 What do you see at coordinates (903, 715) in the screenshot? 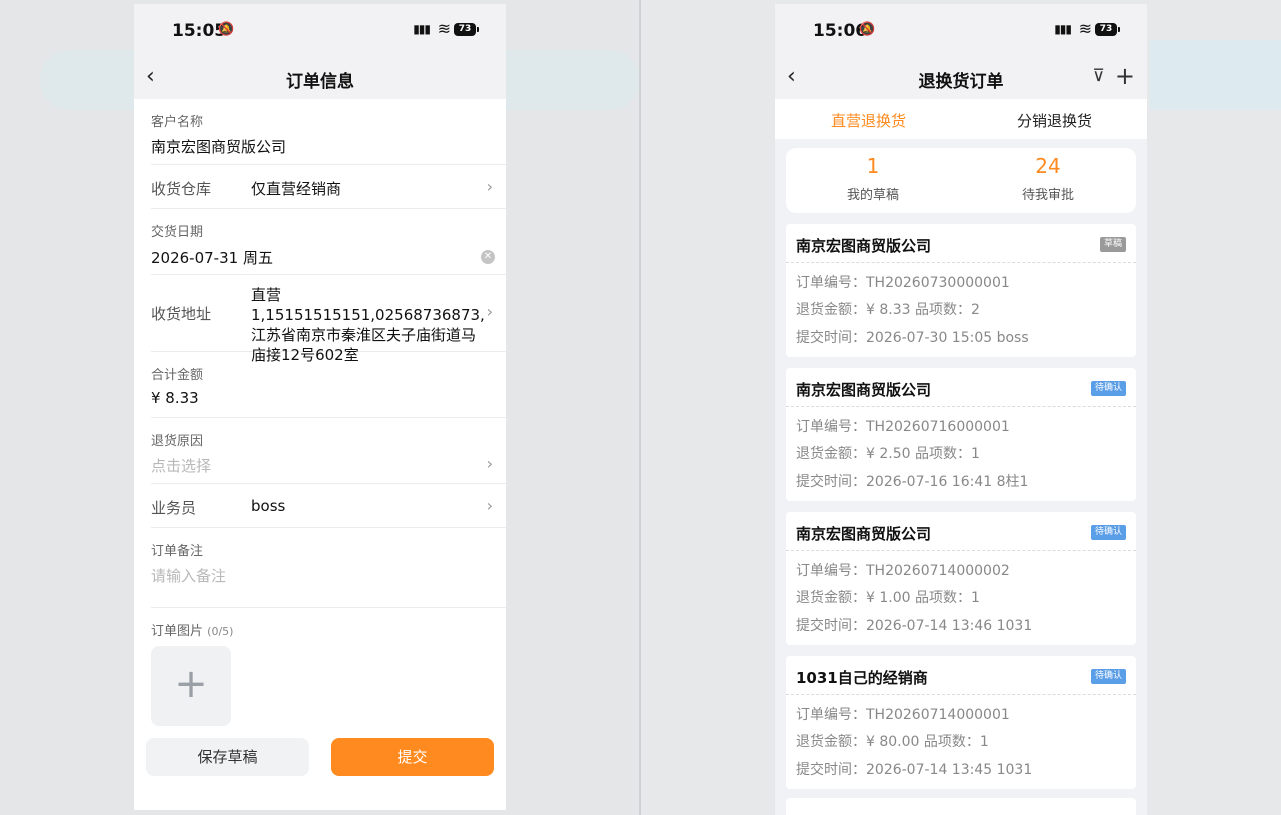
I see `order-number: 订单编号：TH20260714000001` at bounding box center [903, 715].